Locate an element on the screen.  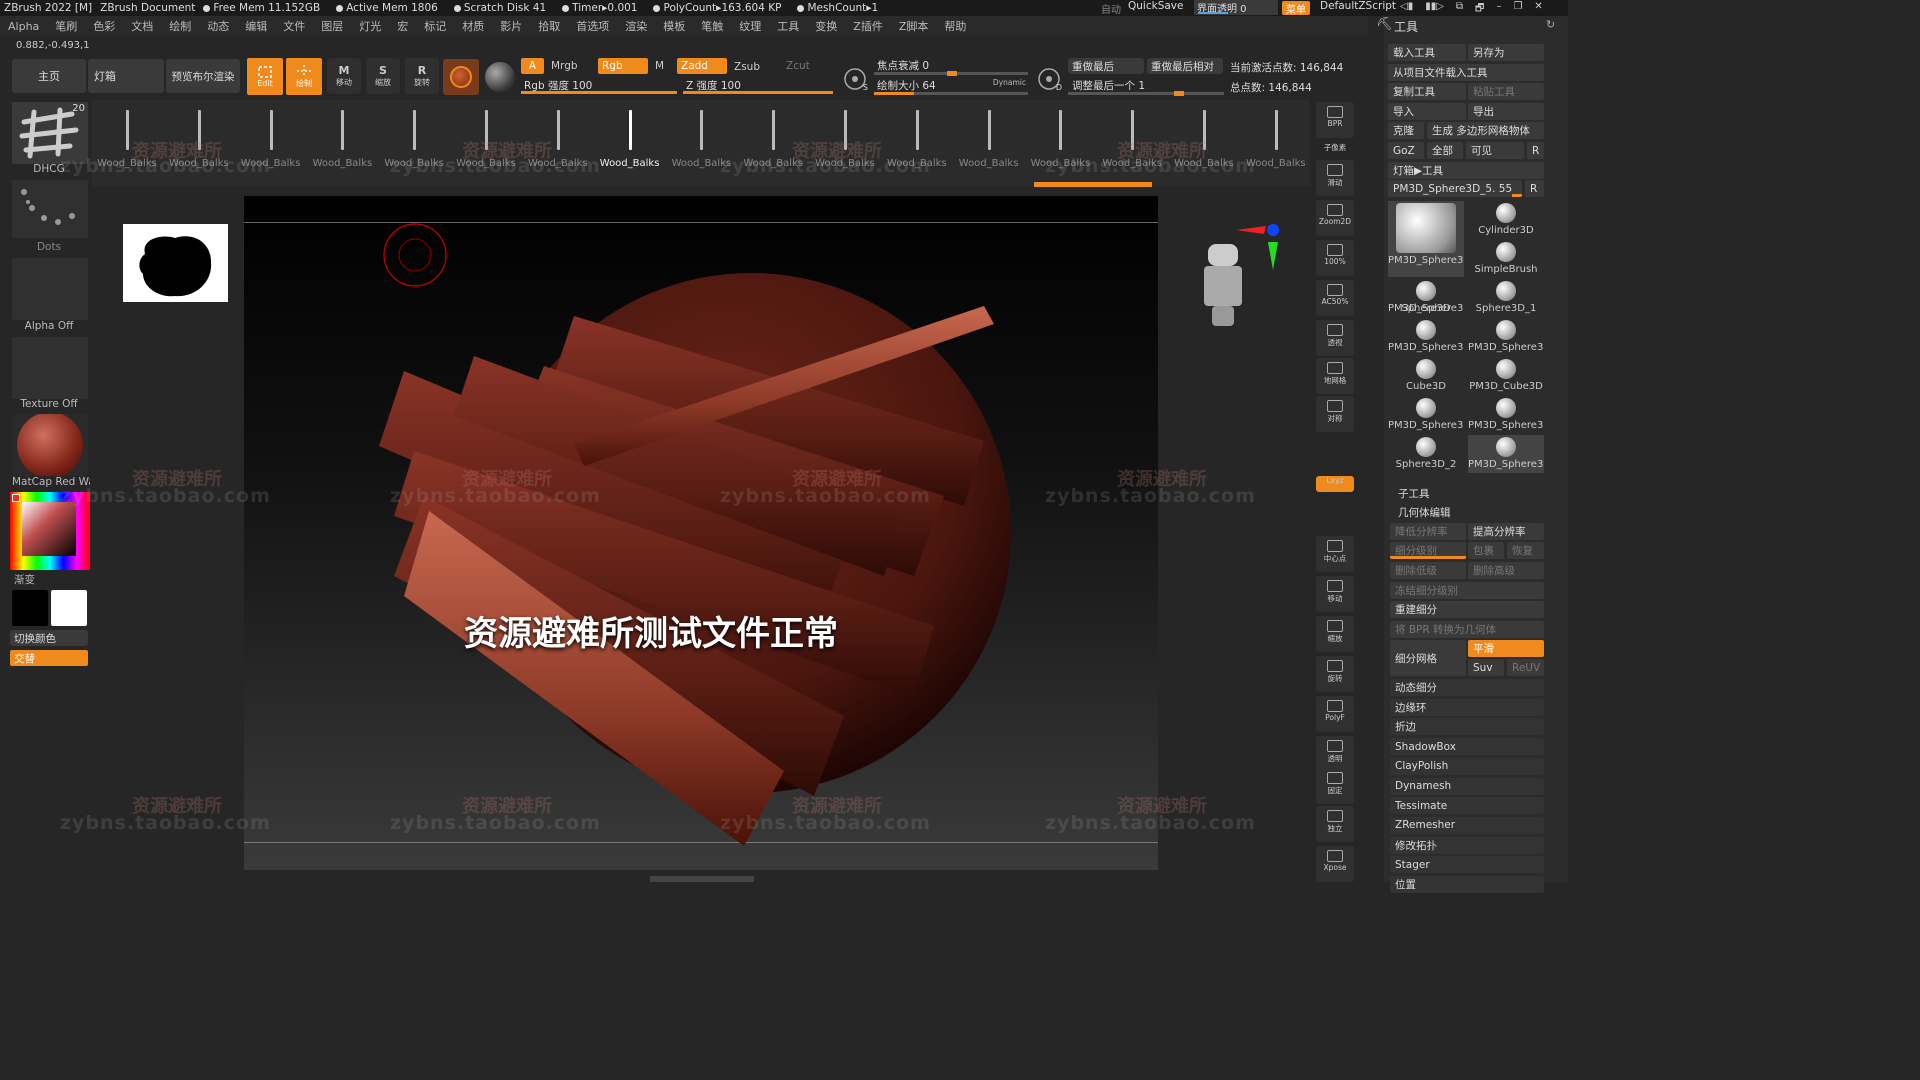
draw-size-slider: 绘制大小 64 Dynamic is located at coordinates (951, 86).